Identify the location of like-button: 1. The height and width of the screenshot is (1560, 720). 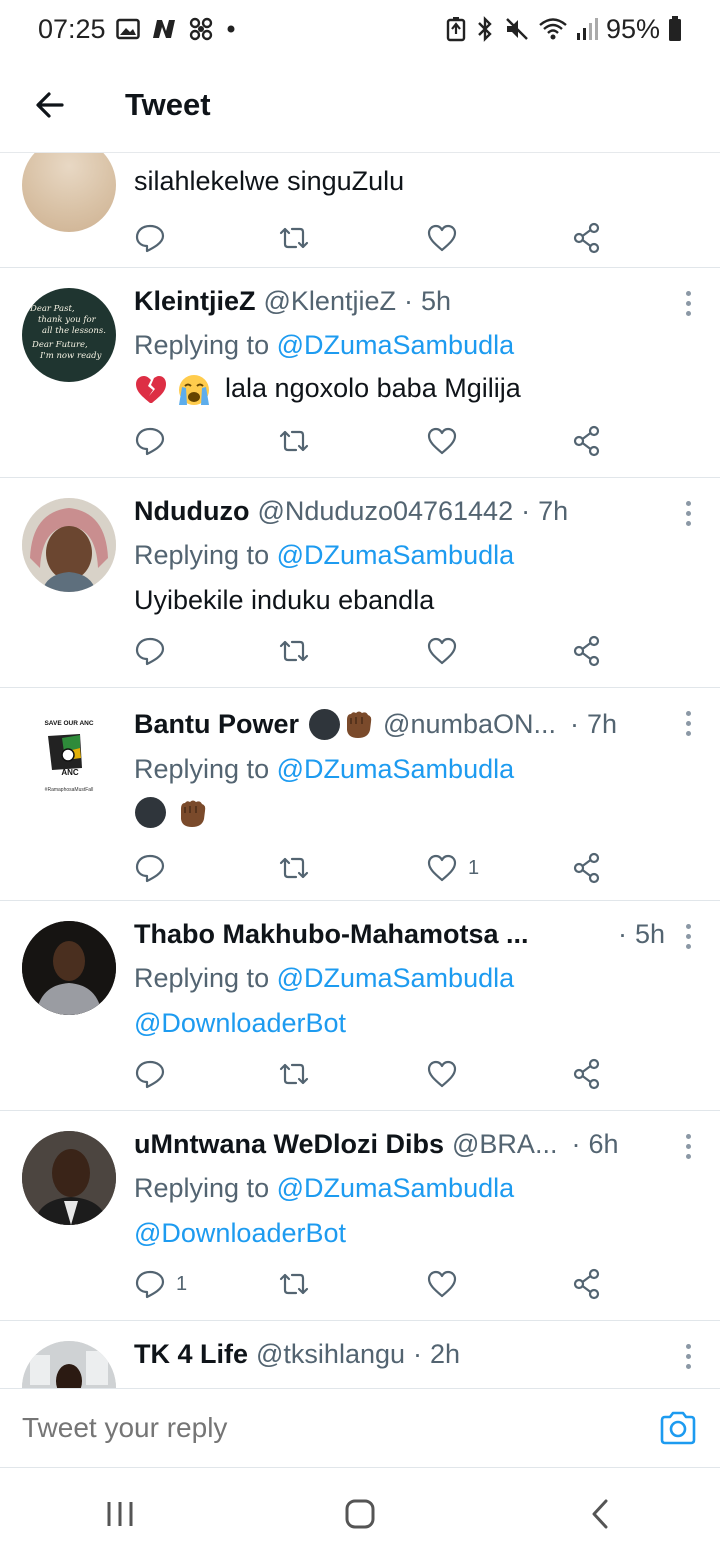
(452, 868).